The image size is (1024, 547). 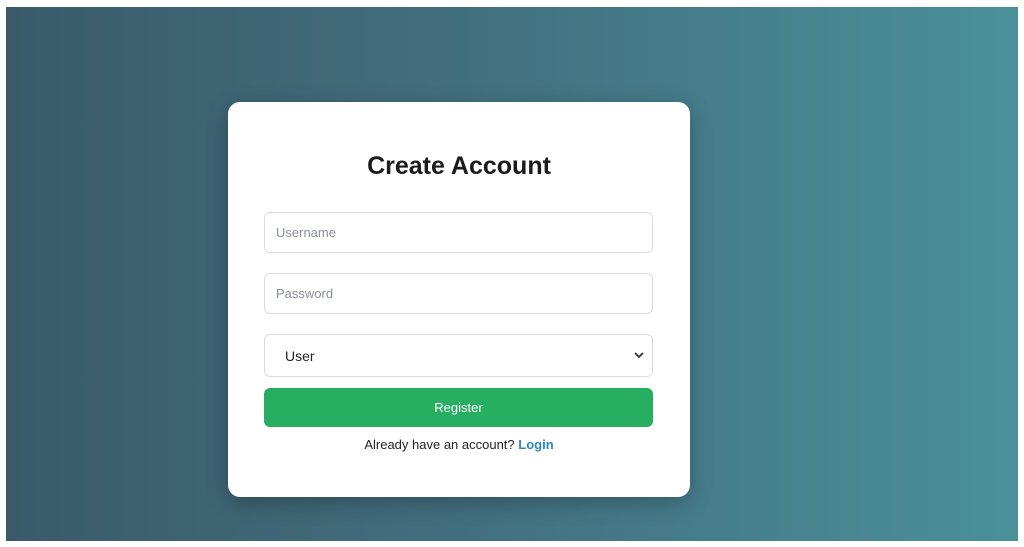 What do you see at coordinates (535, 444) in the screenshot?
I see `login-link: Login` at bounding box center [535, 444].